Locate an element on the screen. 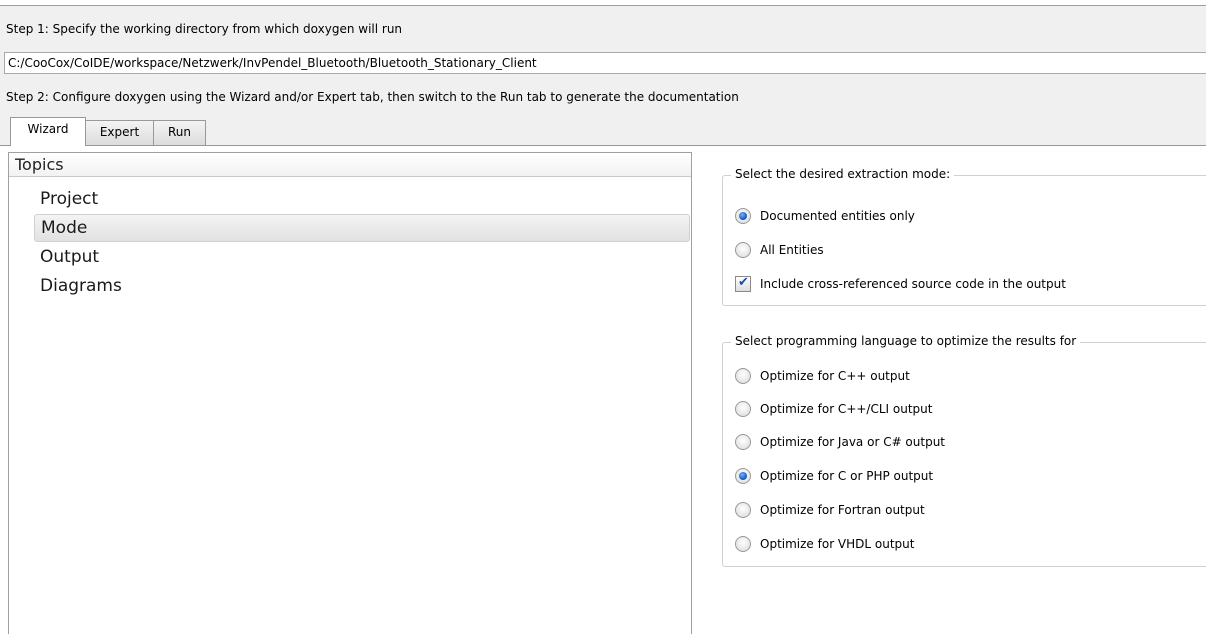 The height and width of the screenshot is (634, 1206). radio-label: Documented entities only is located at coordinates (837, 216).